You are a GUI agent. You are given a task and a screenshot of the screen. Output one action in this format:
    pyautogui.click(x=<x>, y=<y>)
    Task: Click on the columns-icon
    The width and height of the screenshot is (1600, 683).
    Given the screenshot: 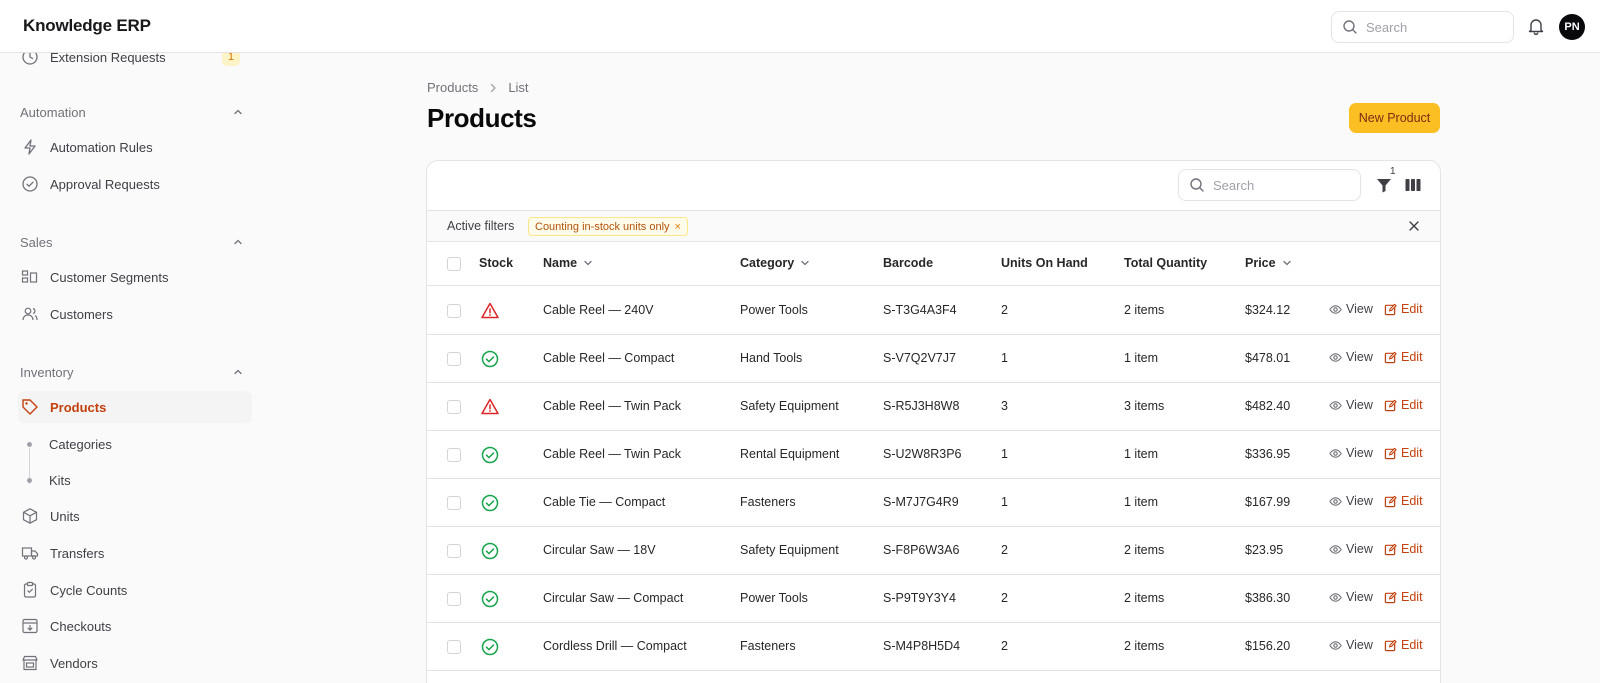 What is the action you would take?
    pyautogui.click(x=1413, y=185)
    